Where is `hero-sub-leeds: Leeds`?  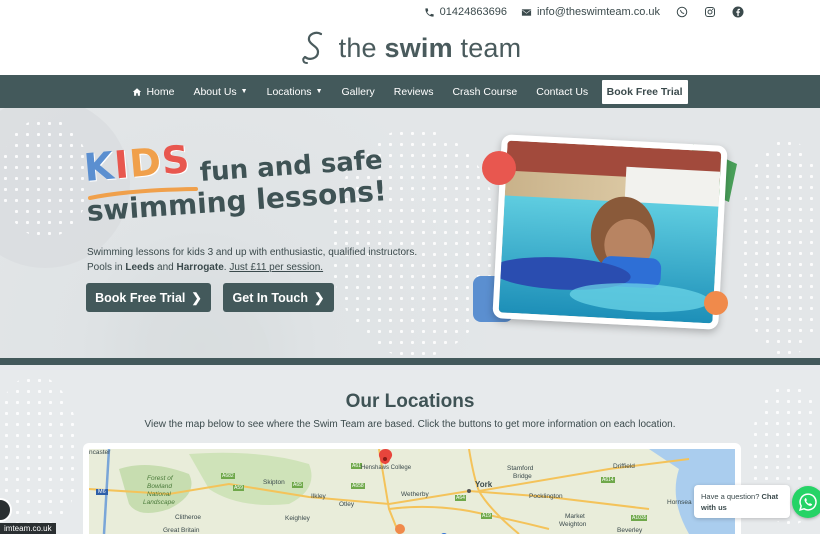 hero-sub-leeds: Leeds is located at coordinates (140, 267).